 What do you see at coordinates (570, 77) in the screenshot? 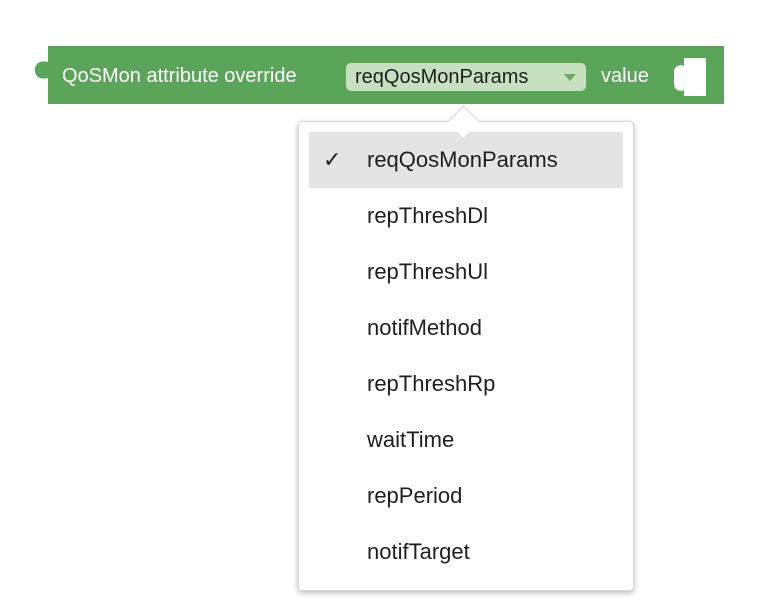
I see `chevron-down-icon` at bounding box center [570, 77].